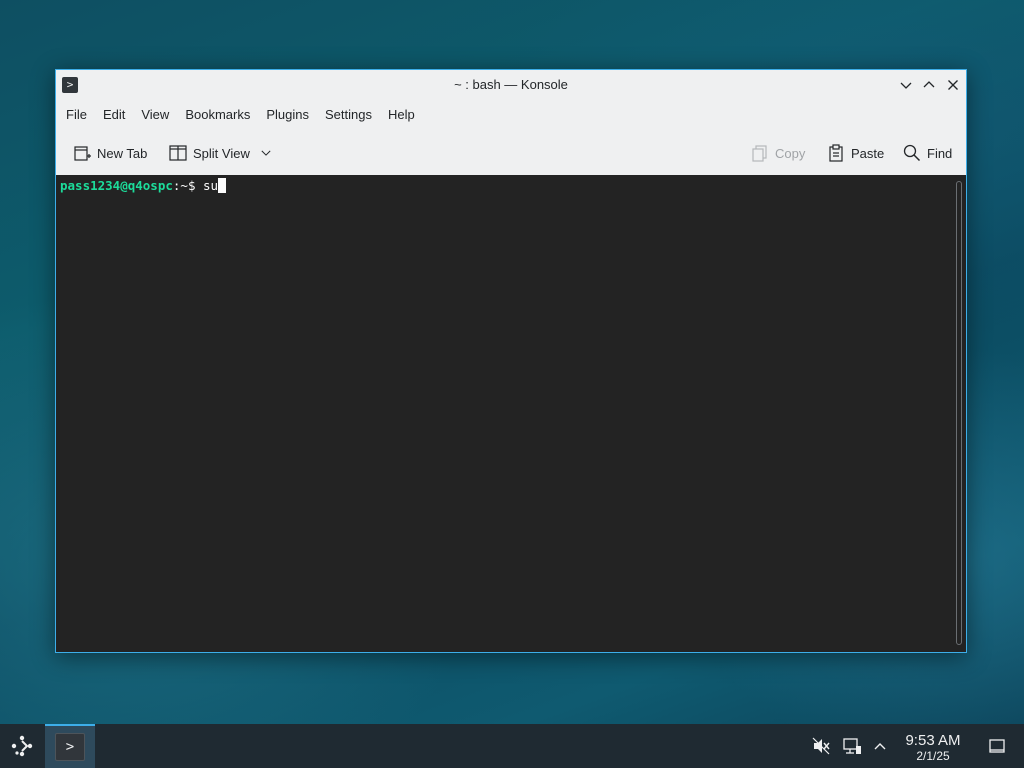  What do you see at coordinates (836, 153) in the screenshot?
I see `paste-icon` at bounding box center [836, 153].